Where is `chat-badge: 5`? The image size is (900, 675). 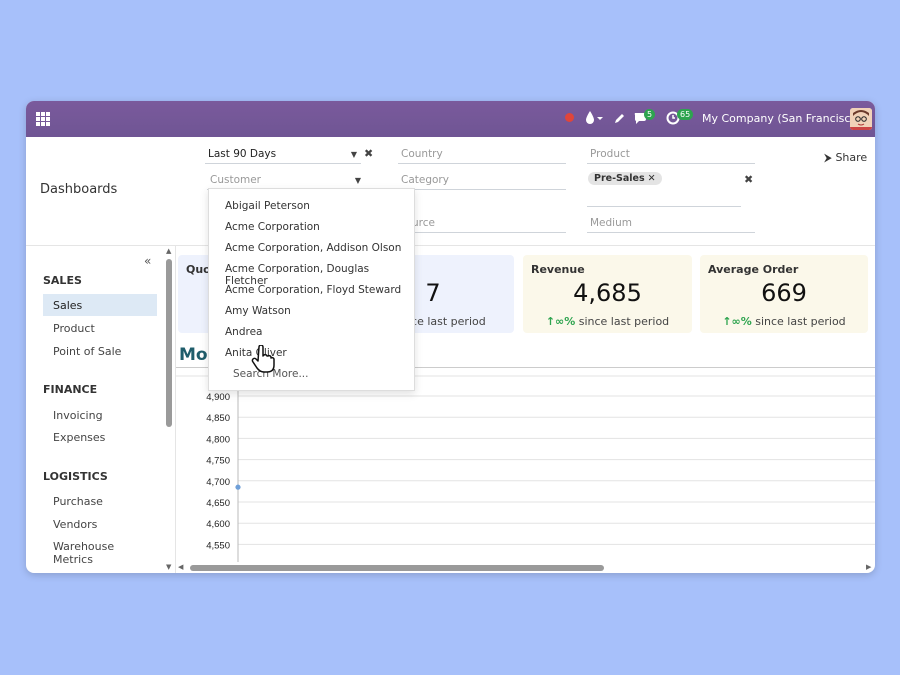
chat-badge: 5 is located at coordinates (650, 114).